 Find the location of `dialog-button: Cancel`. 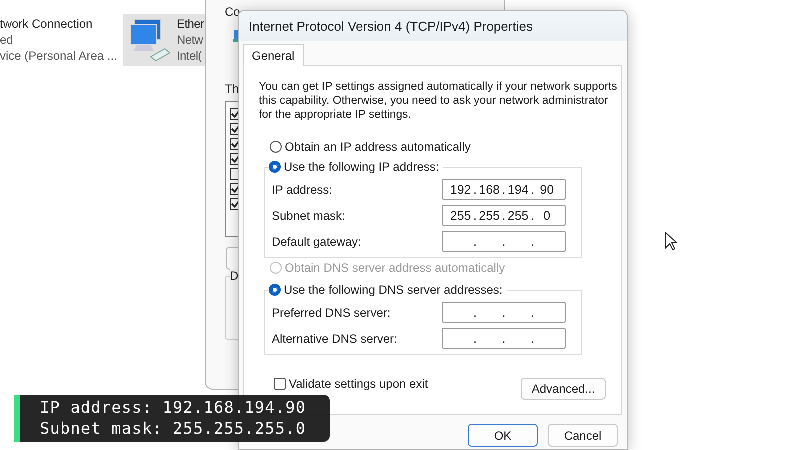

dialog-button: Cancel is located at coordinates (583, 435).